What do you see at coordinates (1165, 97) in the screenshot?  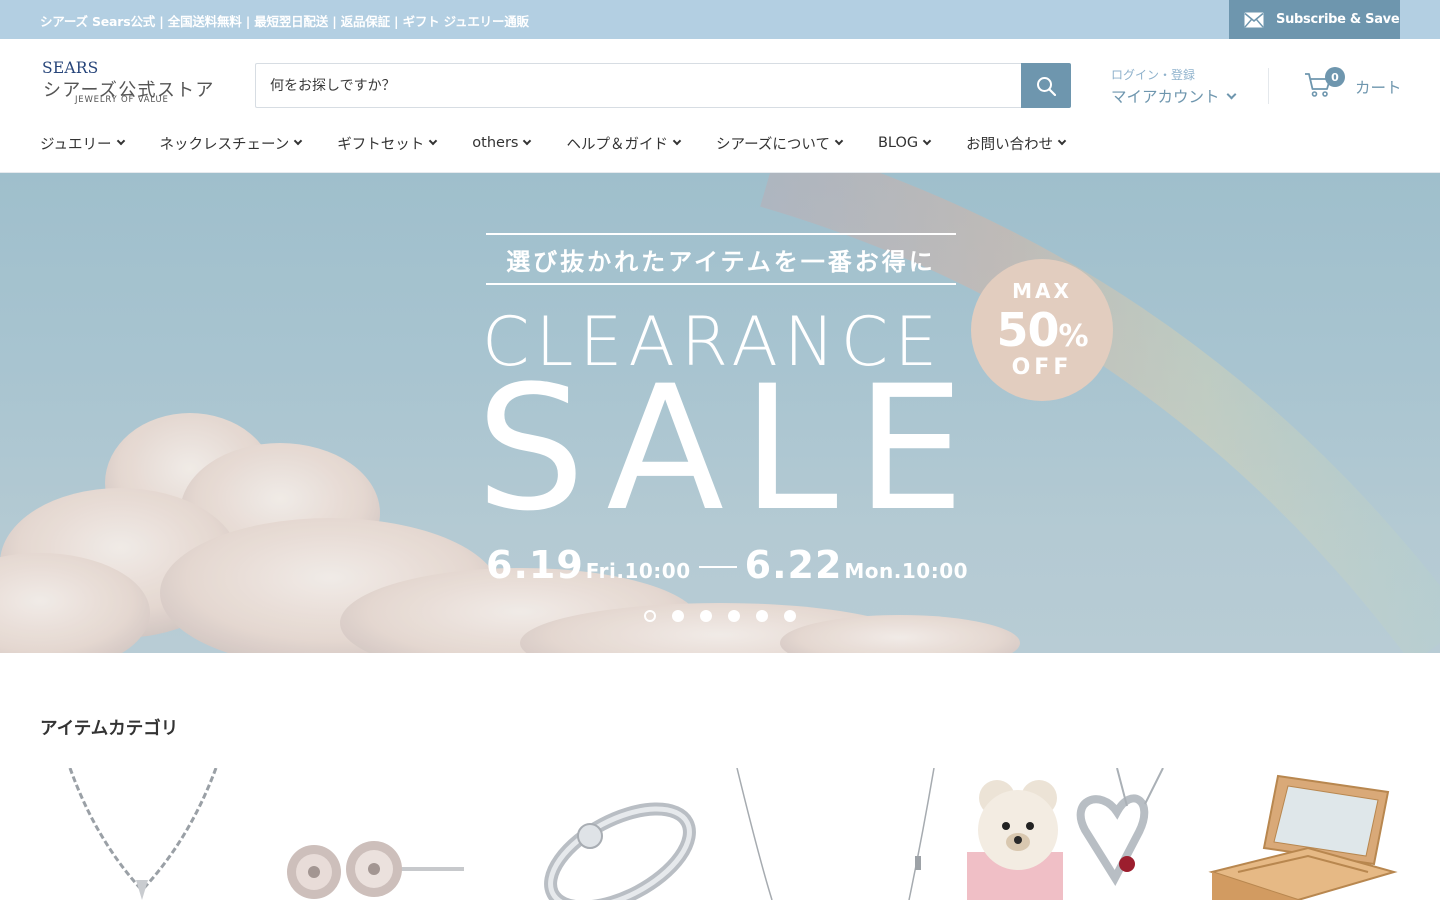 I see `my-account-label: マイアカウント` at bounding box center [1165, 97].